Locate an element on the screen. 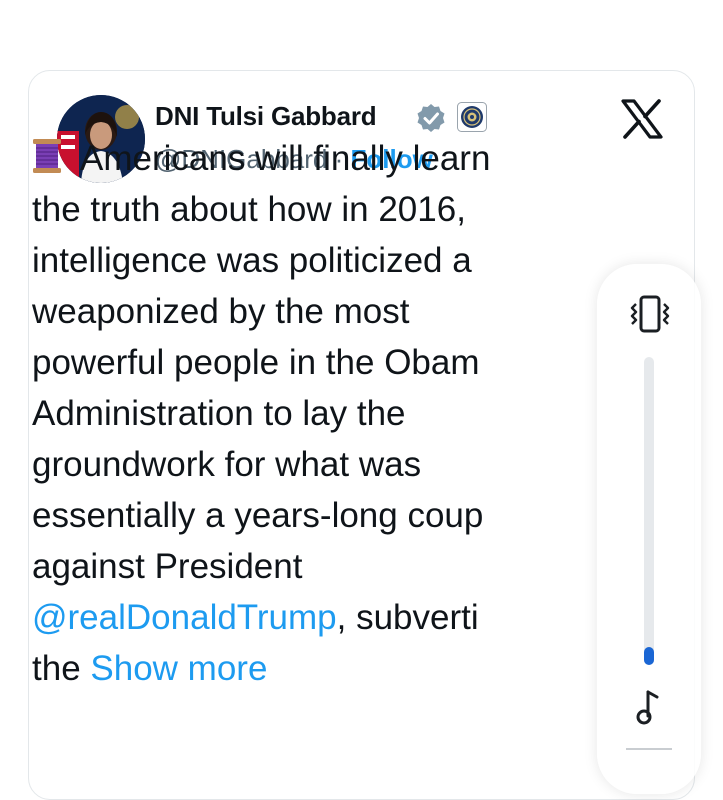  odni-seal-icon is located at coordinates (472, 117).